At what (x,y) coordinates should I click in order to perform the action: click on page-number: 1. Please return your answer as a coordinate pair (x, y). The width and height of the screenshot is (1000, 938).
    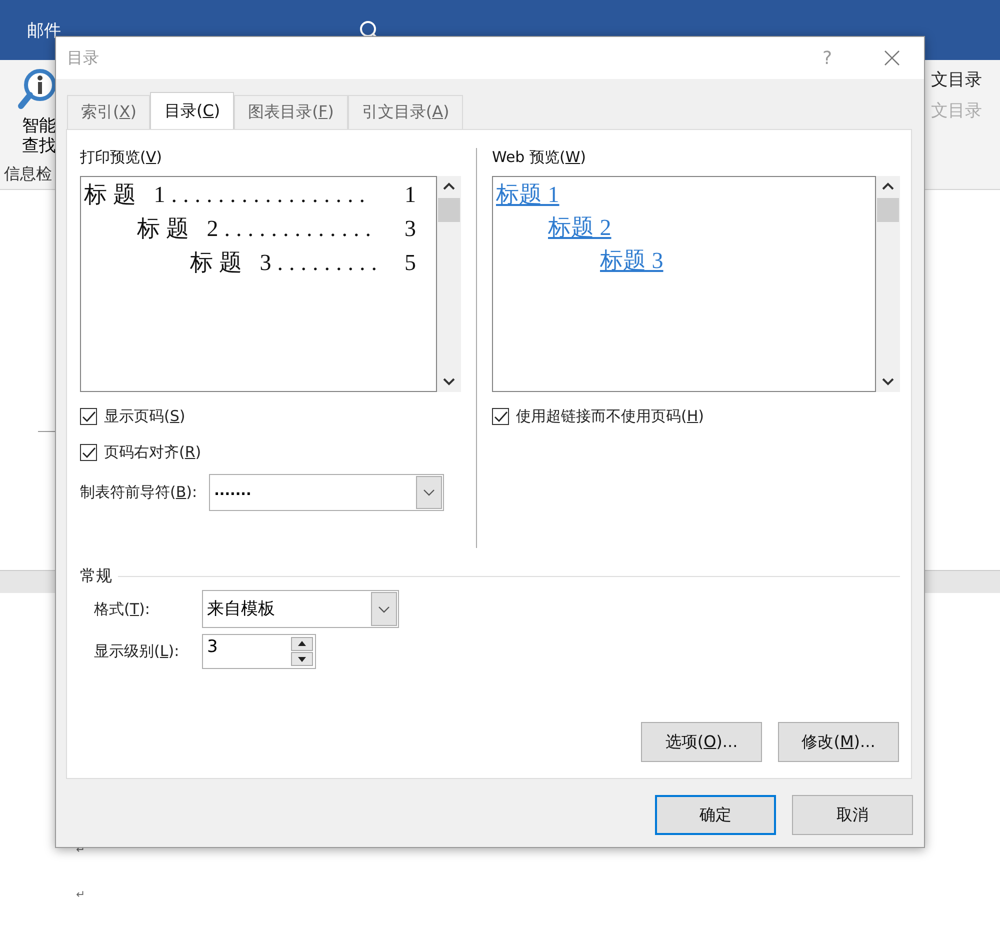
    Looking at the image, I should click on (413, 195).